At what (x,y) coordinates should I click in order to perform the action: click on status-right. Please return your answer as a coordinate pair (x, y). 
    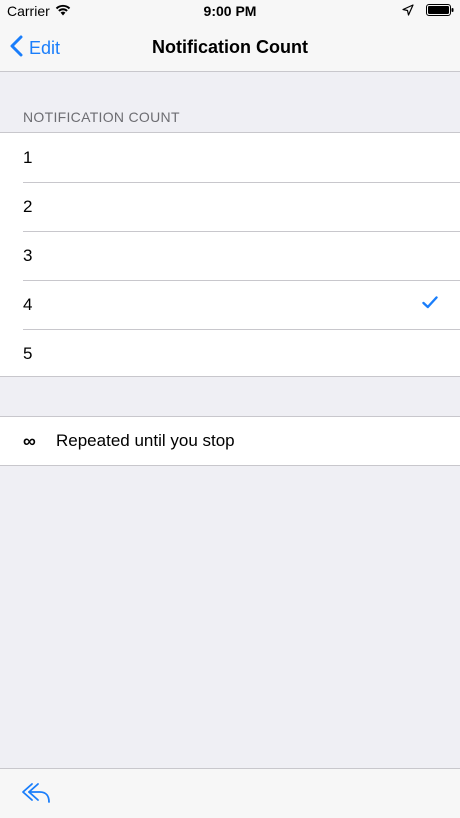
    Looking at the image, I should click on (428, 11).